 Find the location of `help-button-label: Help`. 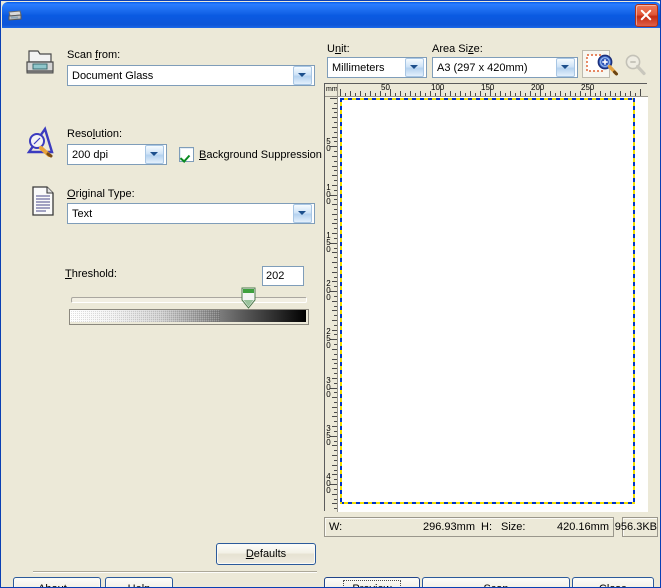

help-button-label: Help is located at coordinates (139, 585).